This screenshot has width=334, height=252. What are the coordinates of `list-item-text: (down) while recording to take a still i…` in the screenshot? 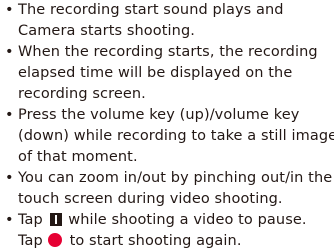 It's located at (176, 136).